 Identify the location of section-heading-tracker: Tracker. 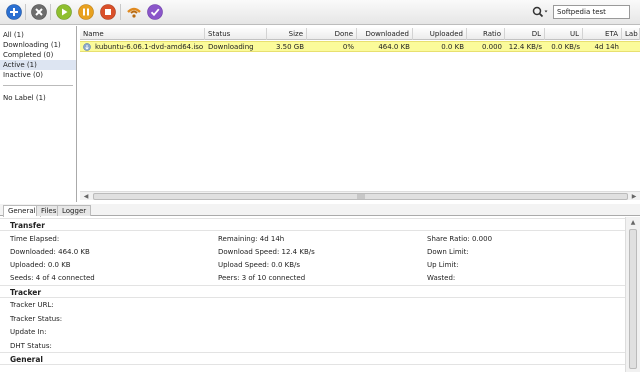
(312, 291).